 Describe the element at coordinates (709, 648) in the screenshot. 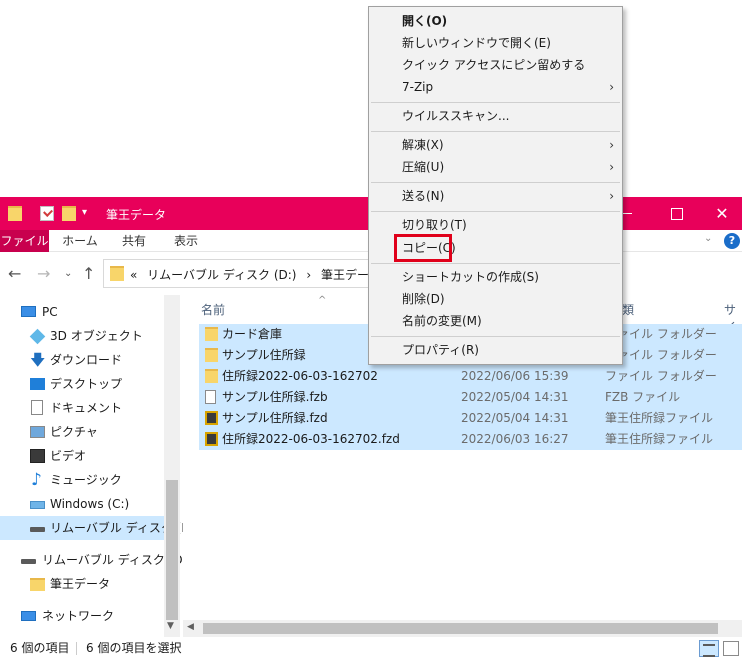

I see `details-view-icon` at that location.